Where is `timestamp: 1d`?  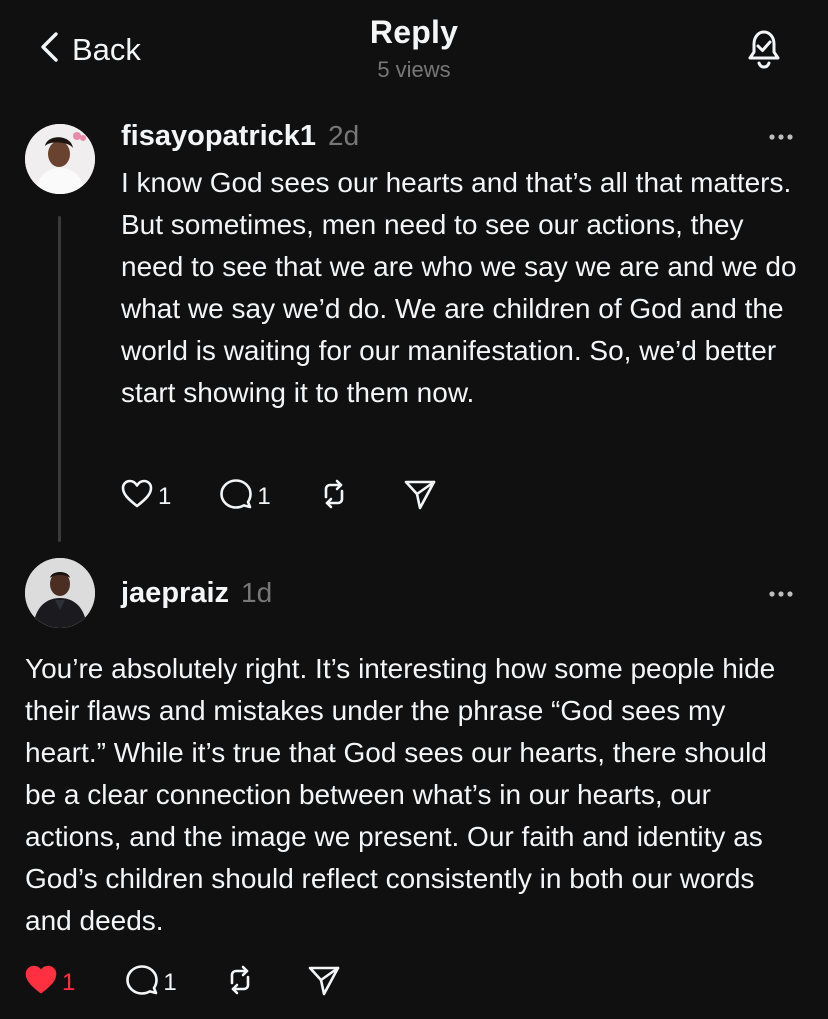 timestamp: 1d is located at coordinates (257, 592).